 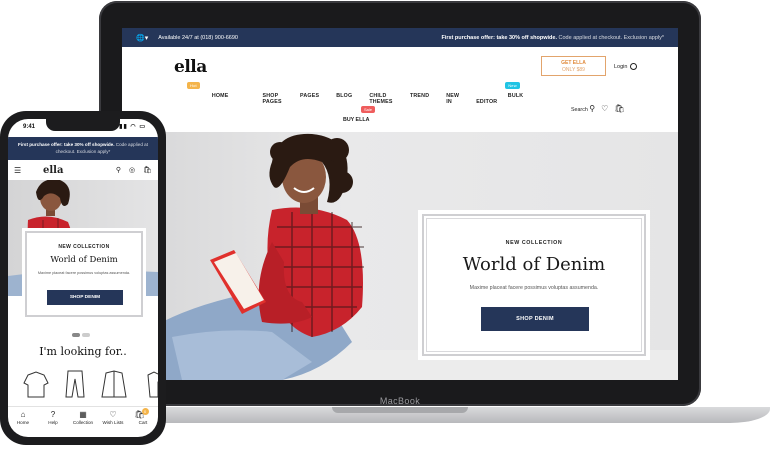 I want to click on globe-icon: 🌐▾, so click(x=142, y=38).